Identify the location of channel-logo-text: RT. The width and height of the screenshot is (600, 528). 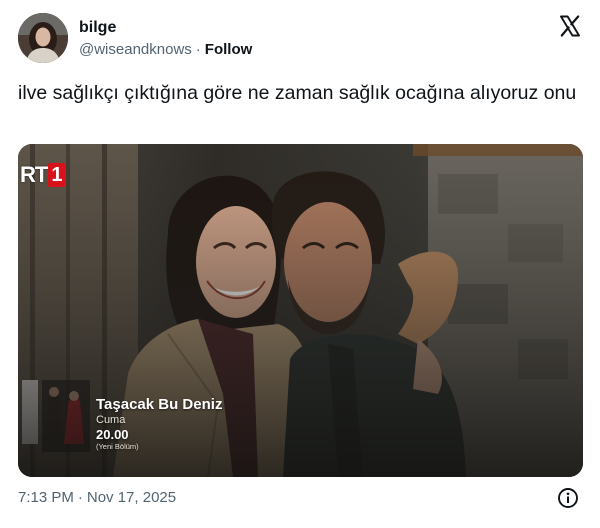
(34, 174).